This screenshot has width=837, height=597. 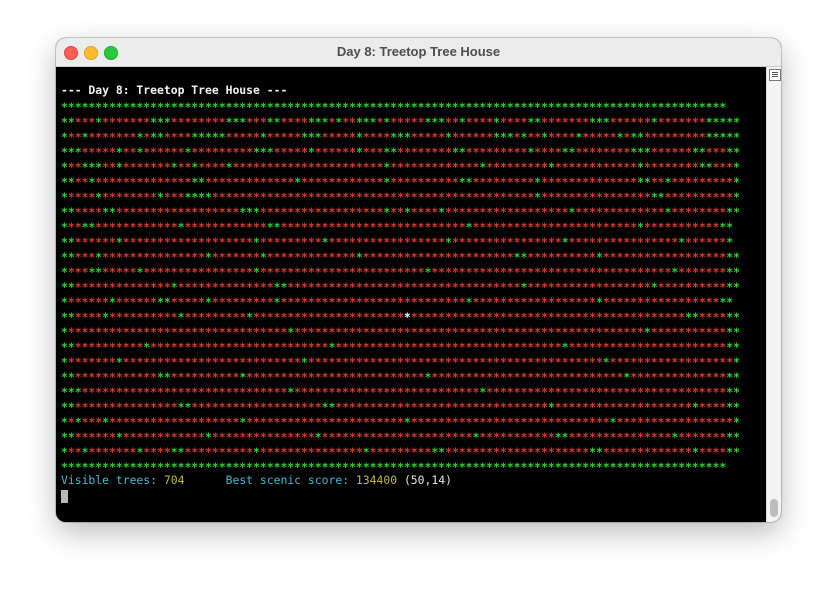 I want to click on hidden-trees: ********************************, so click(x=177, y=332).